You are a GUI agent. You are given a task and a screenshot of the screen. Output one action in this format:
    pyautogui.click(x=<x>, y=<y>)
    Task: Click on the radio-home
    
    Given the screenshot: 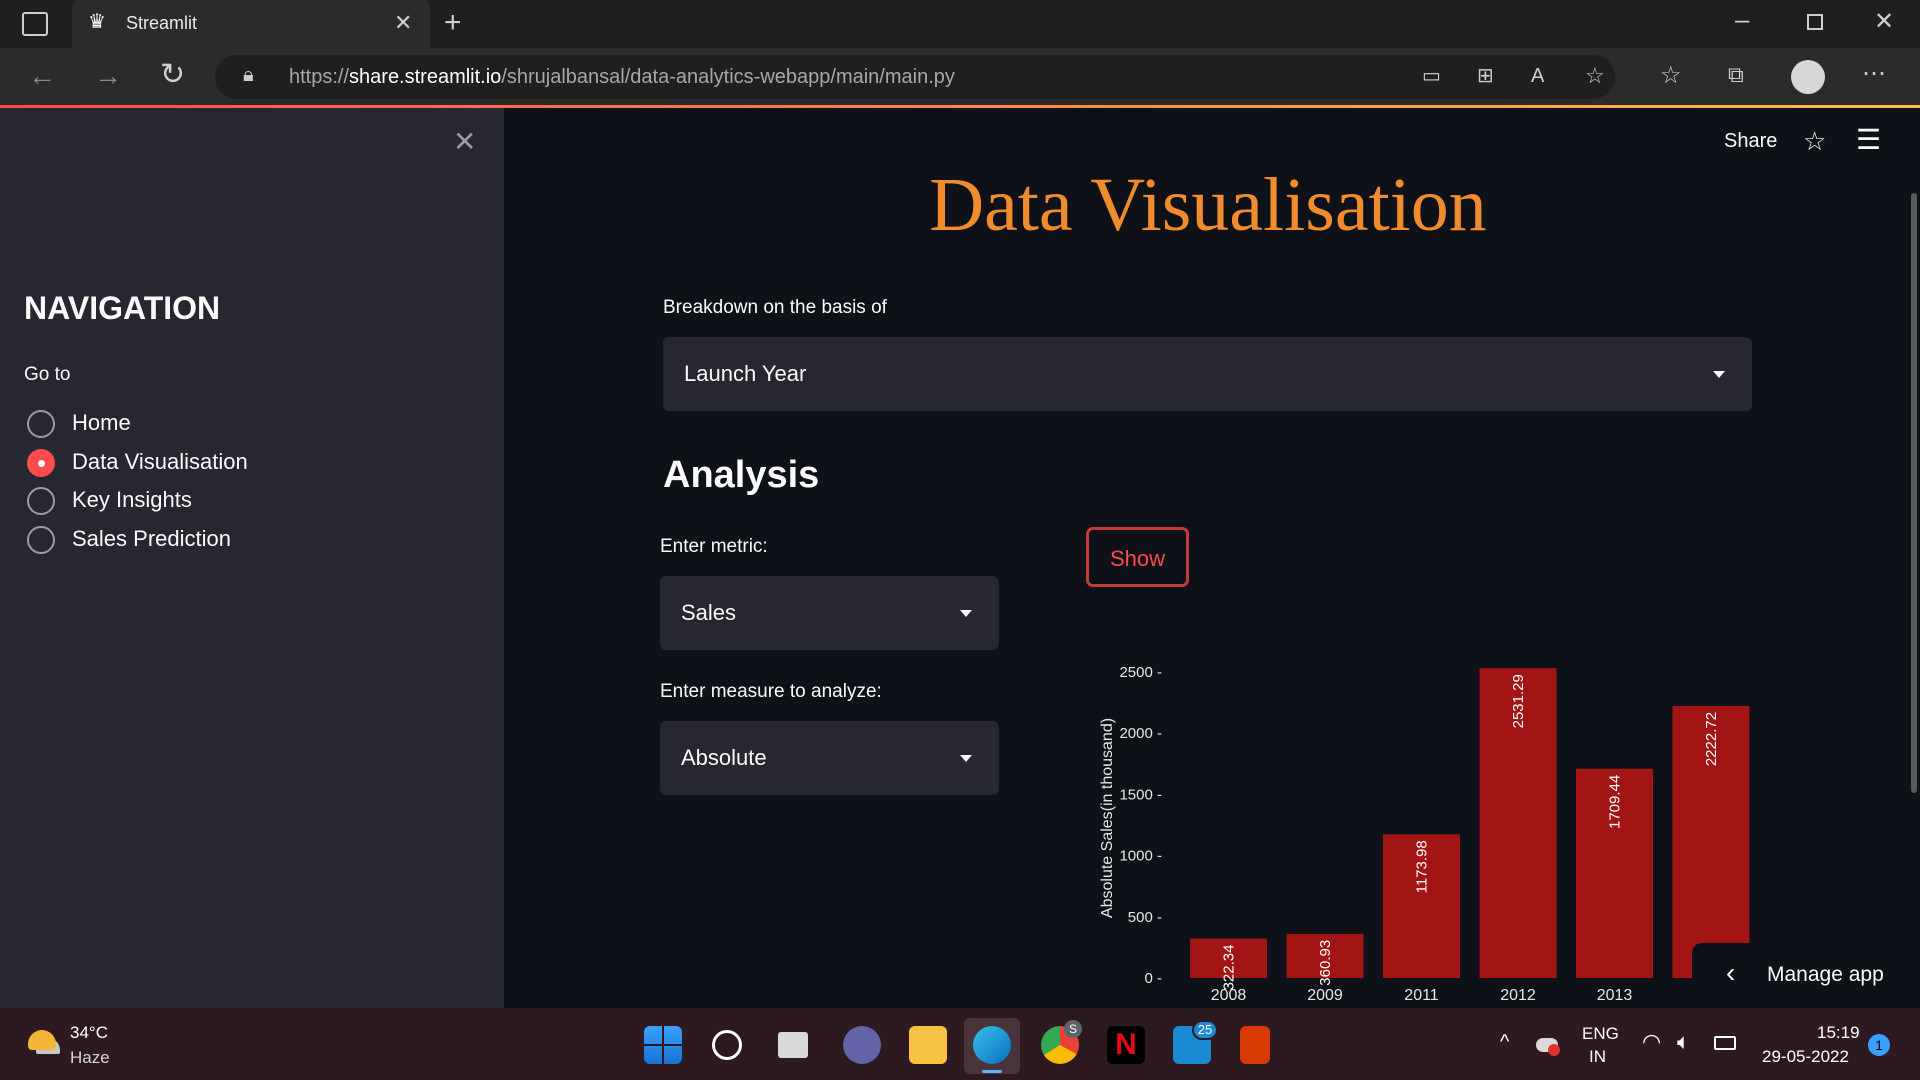 What is the action you would take?
    pyautogui.click(x=41, y=424)
    